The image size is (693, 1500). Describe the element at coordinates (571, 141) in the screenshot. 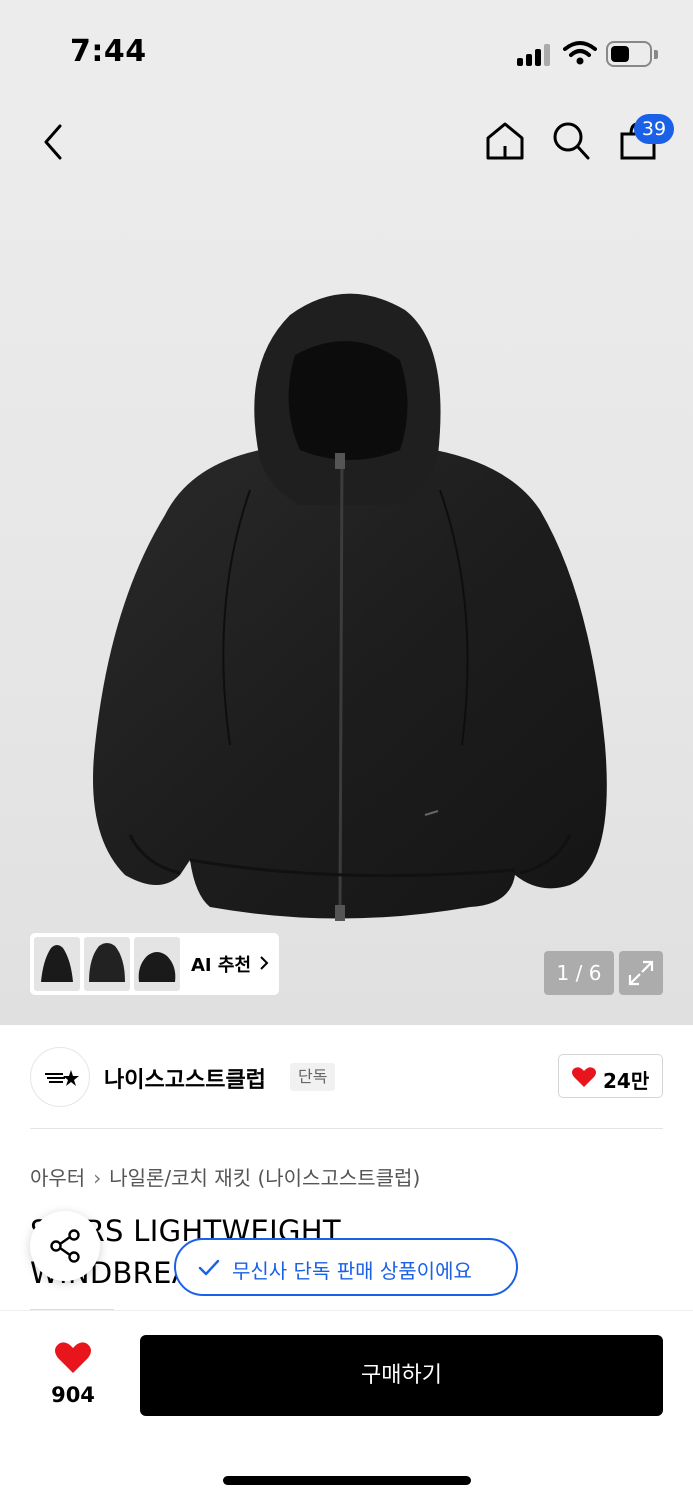

I see `search-icon` at that location.